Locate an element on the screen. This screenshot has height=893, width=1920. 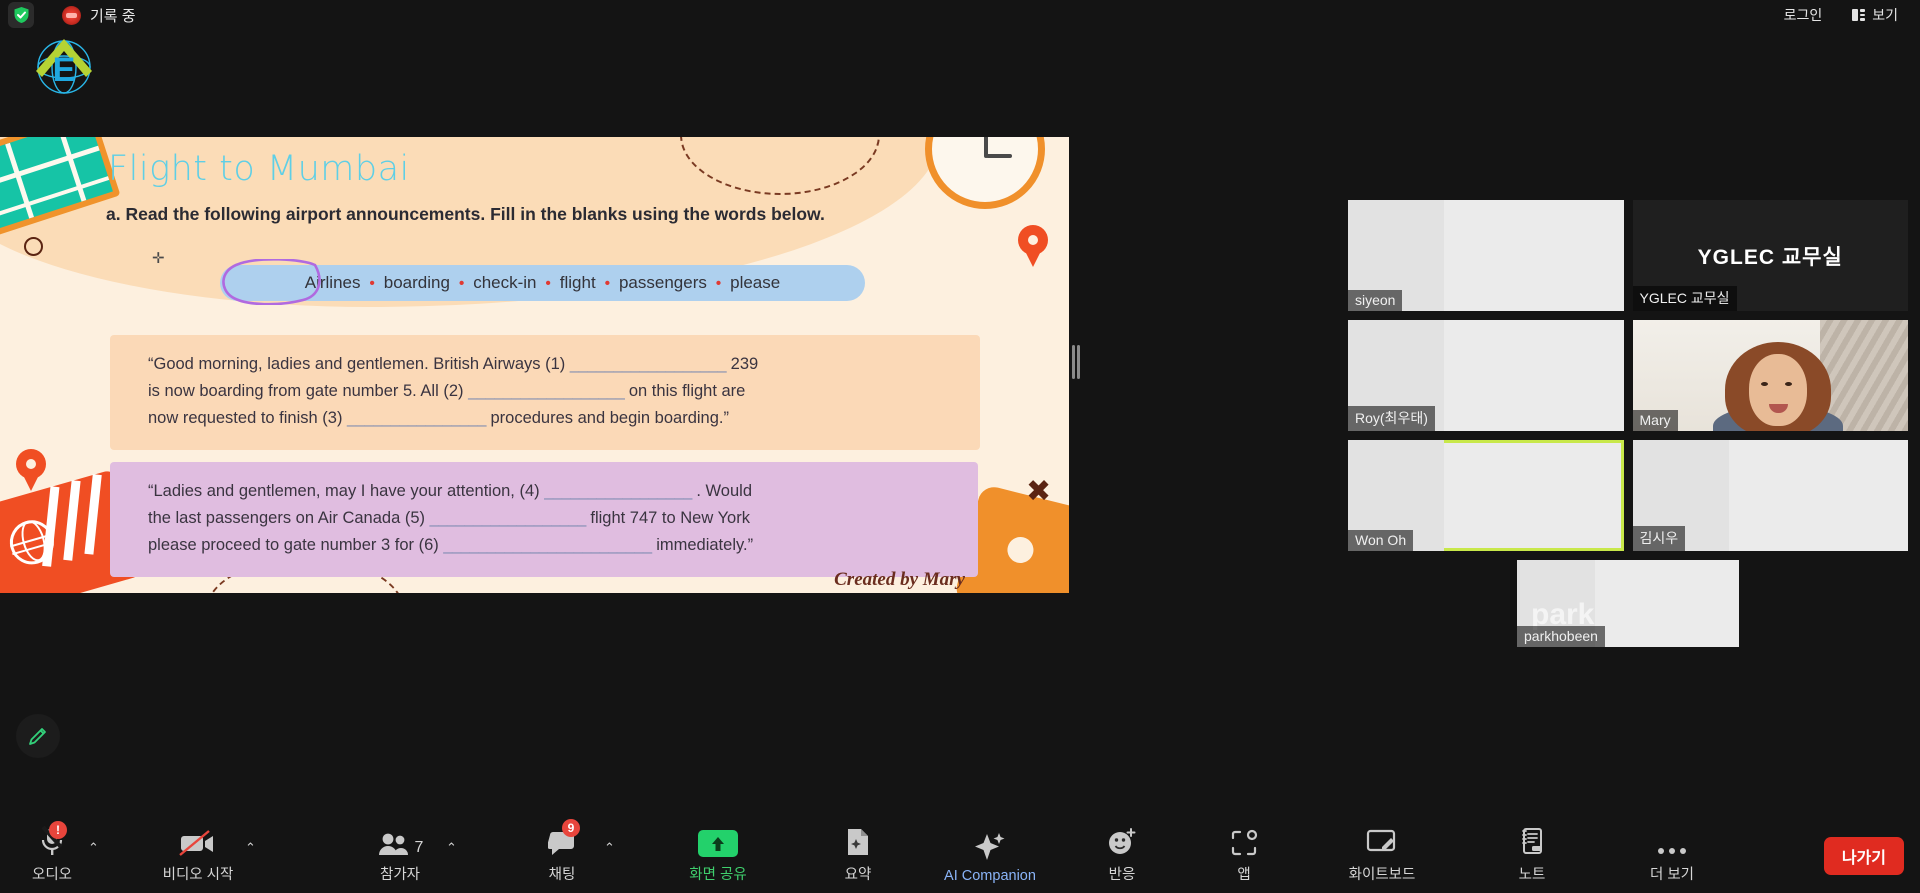
participant-name: 김시우 is located at coordinates (1659, 538).